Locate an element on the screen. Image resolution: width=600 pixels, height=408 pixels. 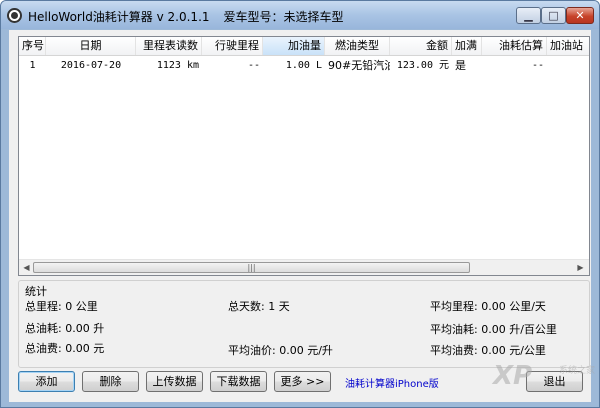
cell-consumption: -- is located at coordinates (537, 65).